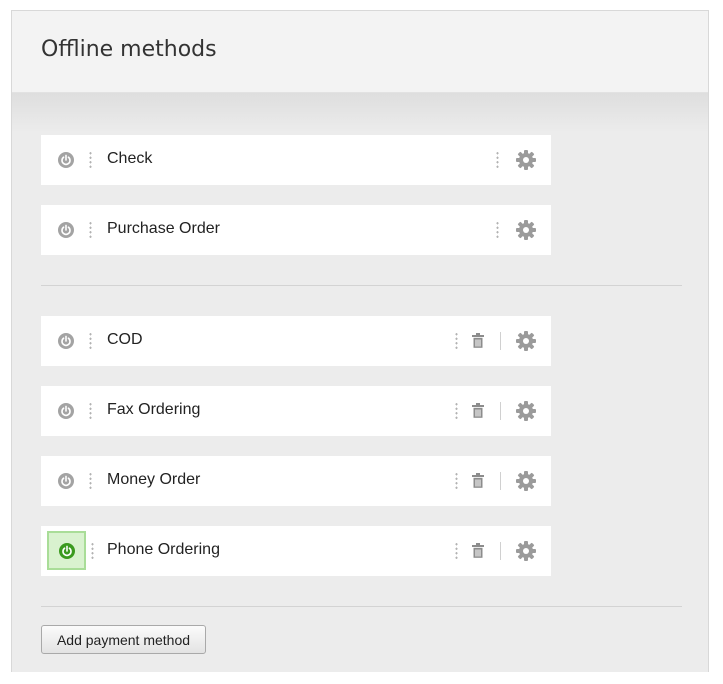  Describe the element at coordinates (296, 341) in the screenshot. I see `payment-method-row-cod: COD` at that location.